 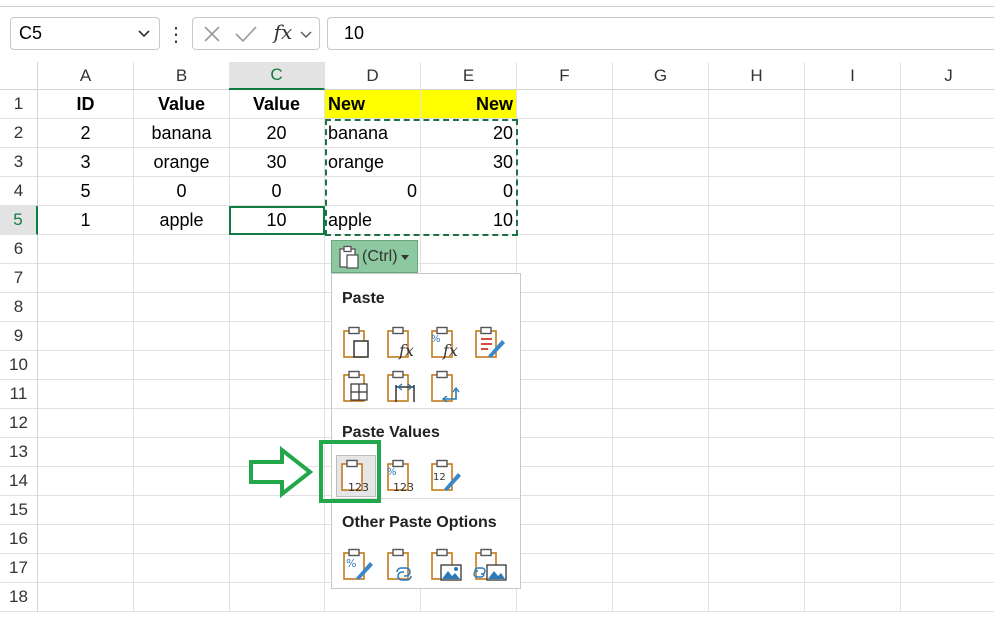 I want to click on cell-e2: 20, so click(x=469, y=133).